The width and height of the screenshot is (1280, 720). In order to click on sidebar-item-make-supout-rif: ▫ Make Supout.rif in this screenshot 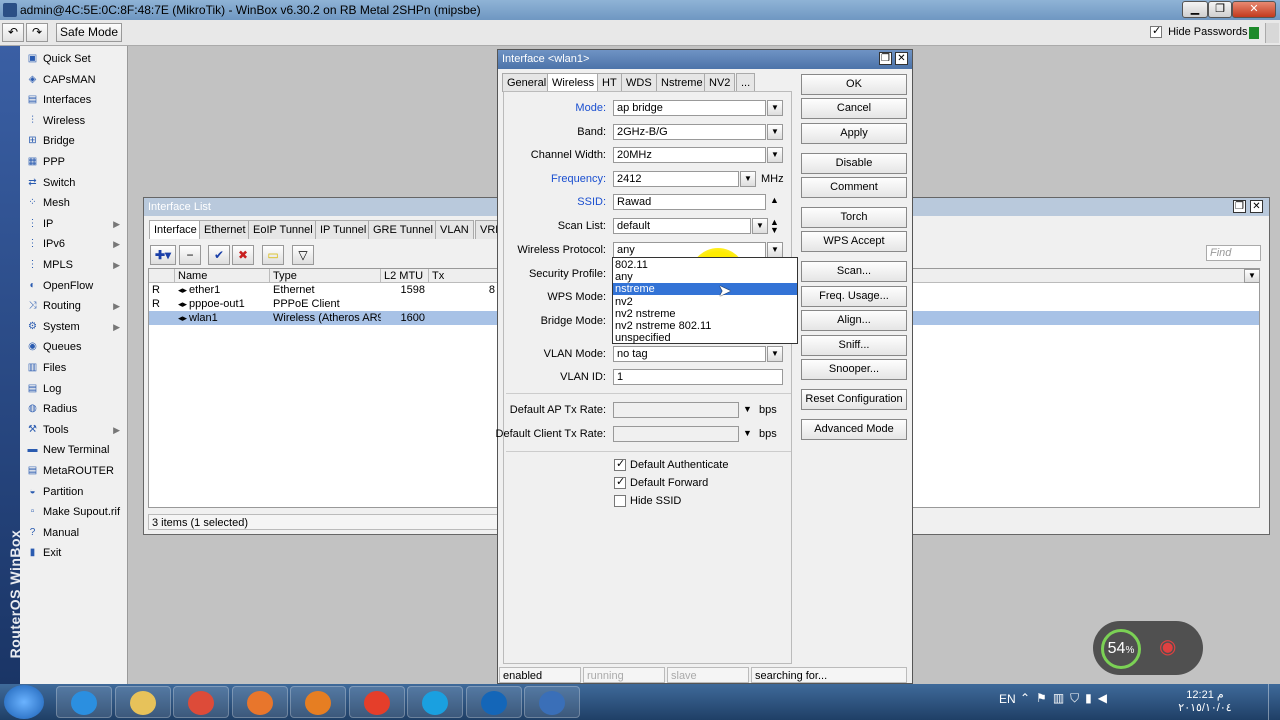, I will do `click(75, 512)`.